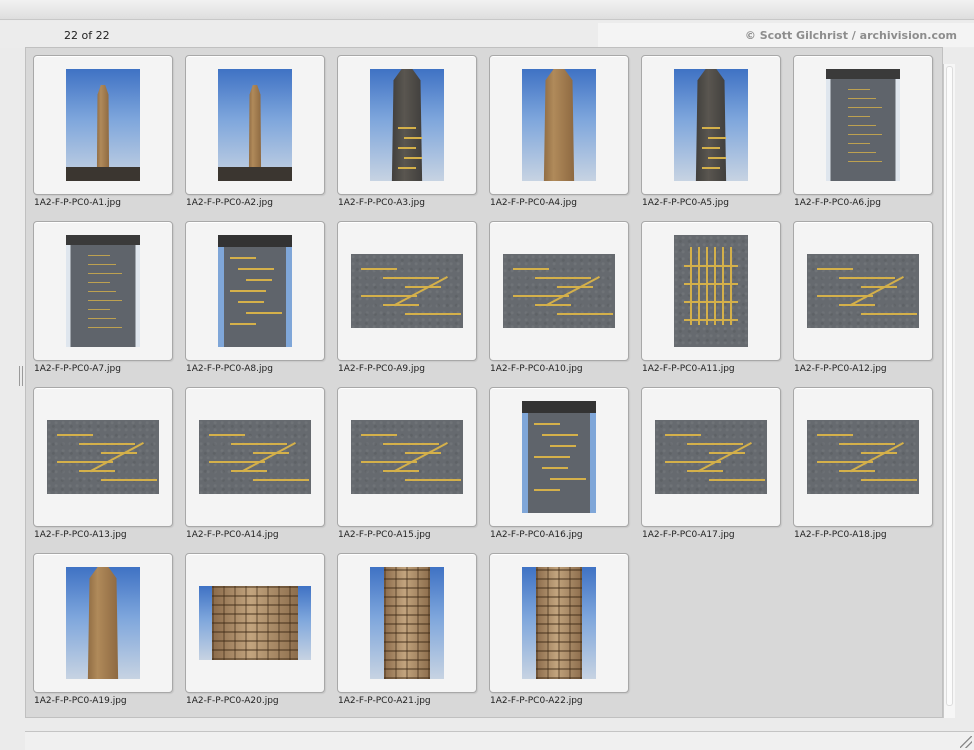 The image size is (974, 750). I want to click on thumbnail-tile: 1A2-F-P-PC0-A11.jpg, so click(717, 304).